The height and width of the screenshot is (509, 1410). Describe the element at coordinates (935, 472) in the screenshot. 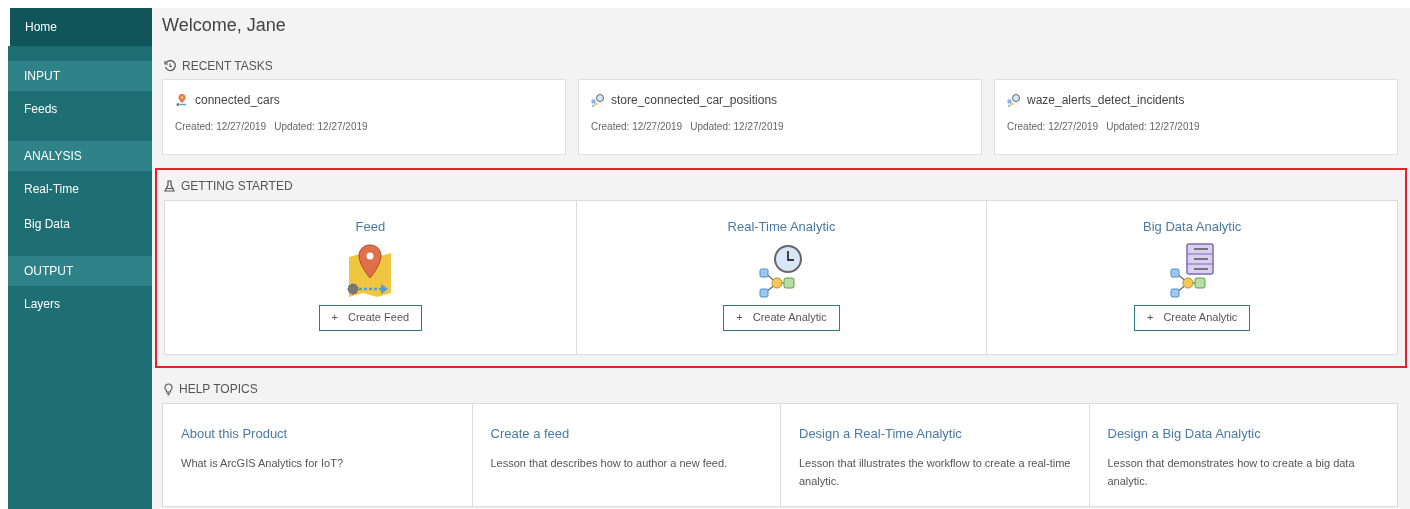

I see `help-topic-description: Lesson that illustrates the workflow to create a real-time analytic.` at that location.